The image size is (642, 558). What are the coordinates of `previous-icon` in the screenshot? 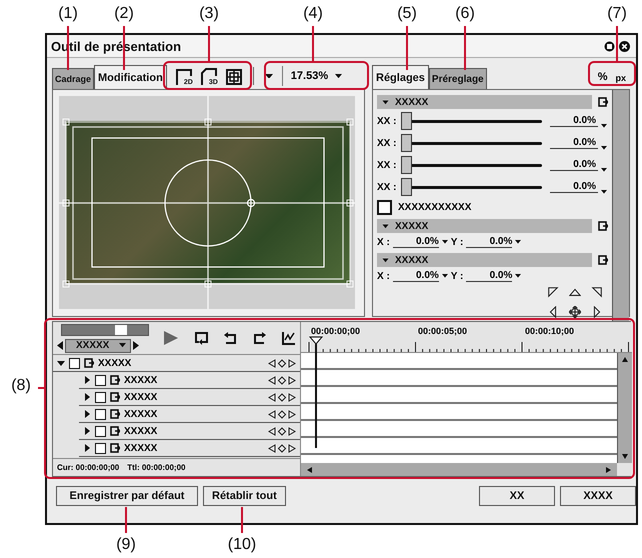 It's located at (60, 345).